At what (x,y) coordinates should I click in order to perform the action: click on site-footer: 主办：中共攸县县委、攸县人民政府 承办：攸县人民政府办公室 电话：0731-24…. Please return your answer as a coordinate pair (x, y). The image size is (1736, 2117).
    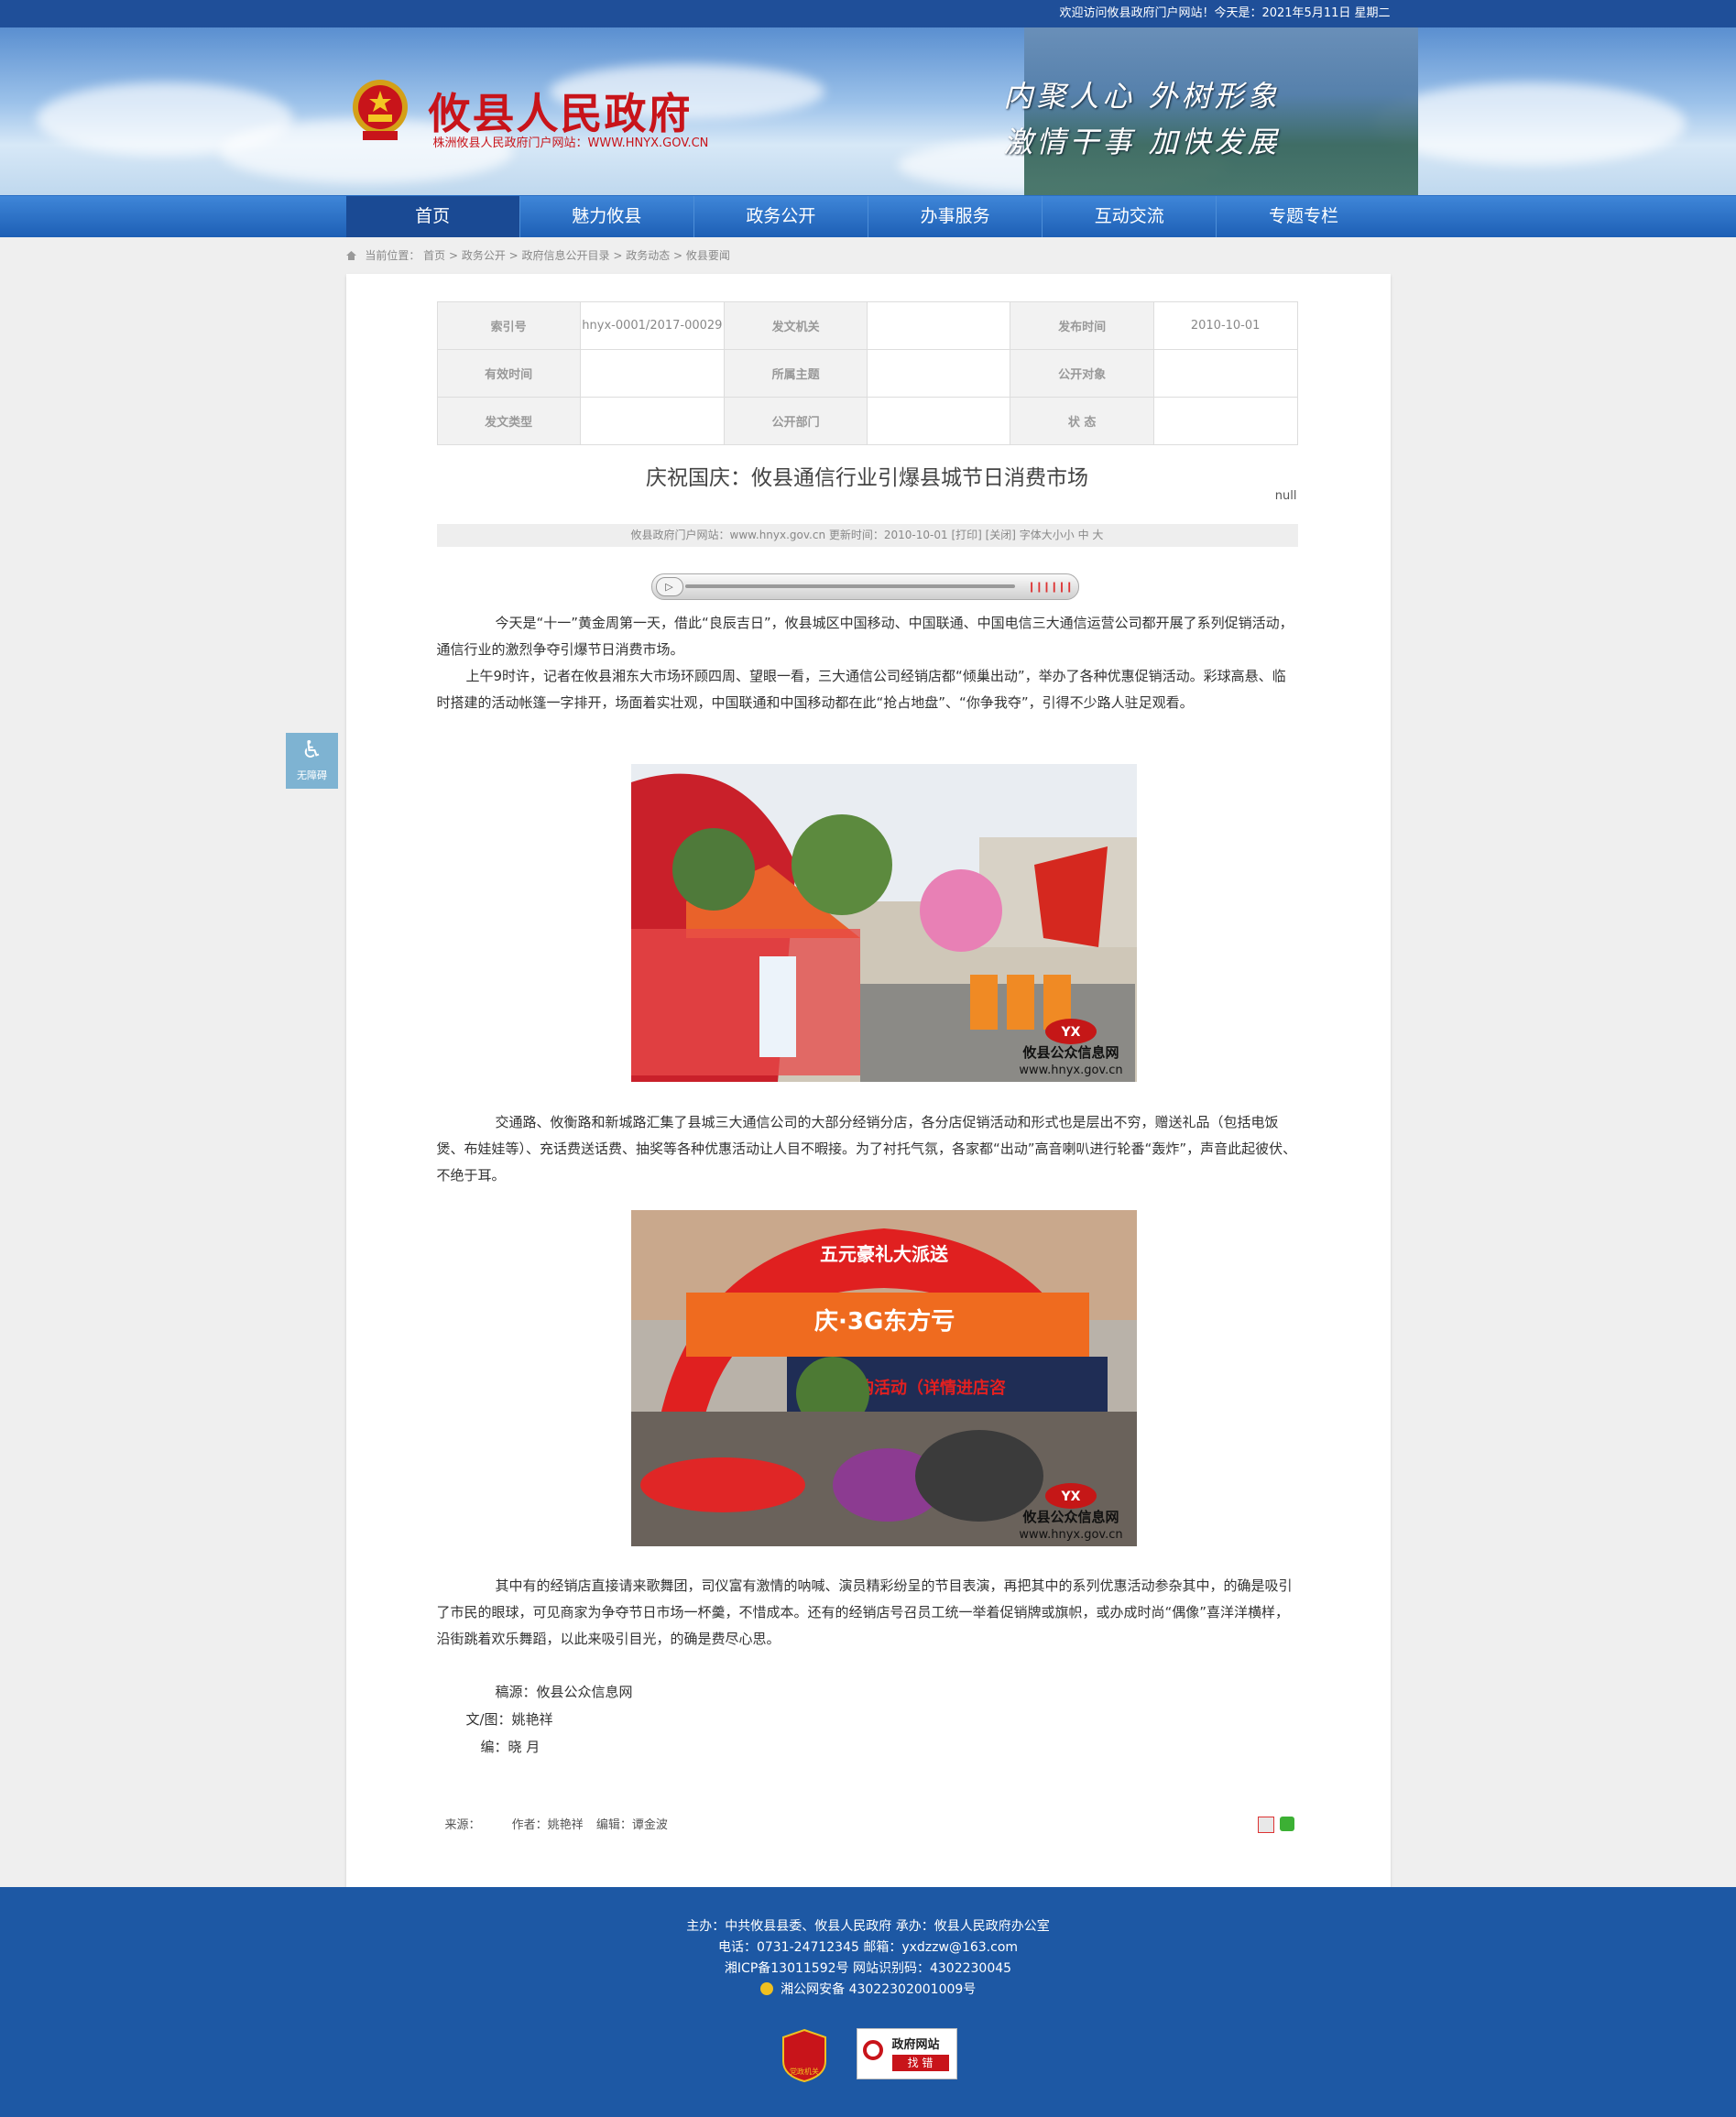
    Looking at the image, I should click on (868, 2002).